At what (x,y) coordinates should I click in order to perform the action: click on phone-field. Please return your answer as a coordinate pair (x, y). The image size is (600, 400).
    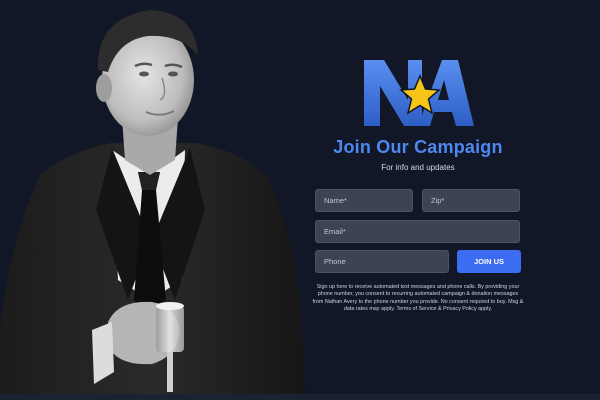
    Looking at the image, I should click on (382, 261).